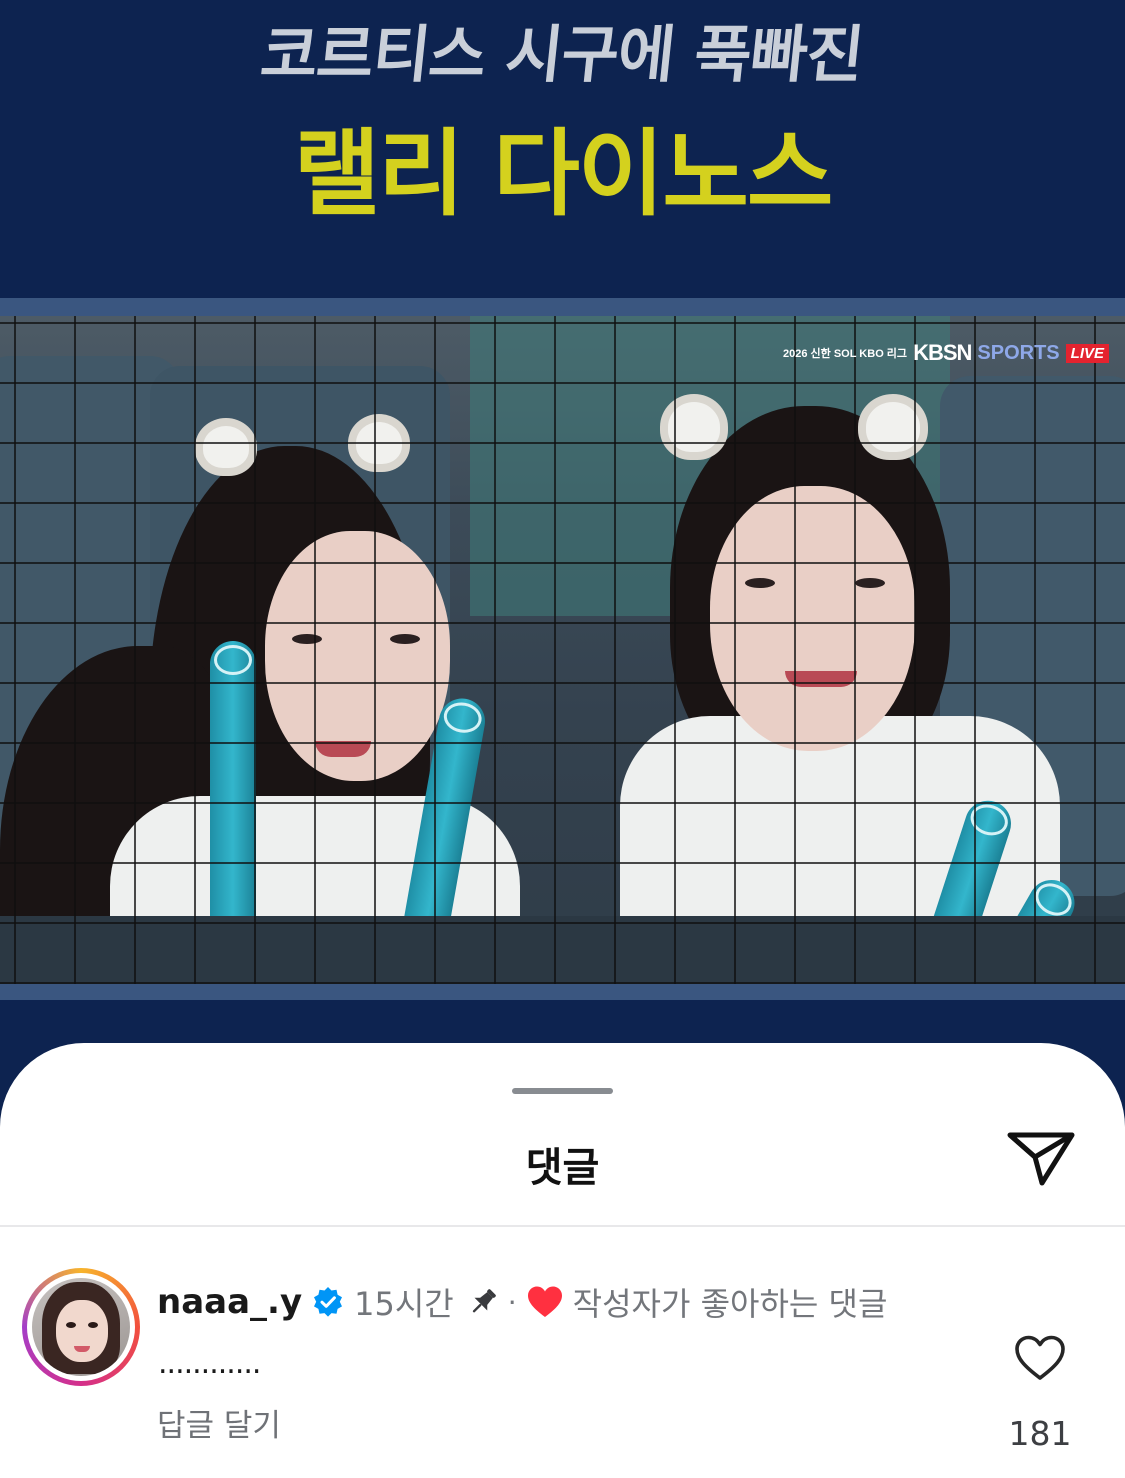 This screenshot has height=1478, width=1125. What do you see at coordinates (219, 1422) in the screenshot?
I see `reply-button: 답글 달기` at bounding box center [219, 1422].